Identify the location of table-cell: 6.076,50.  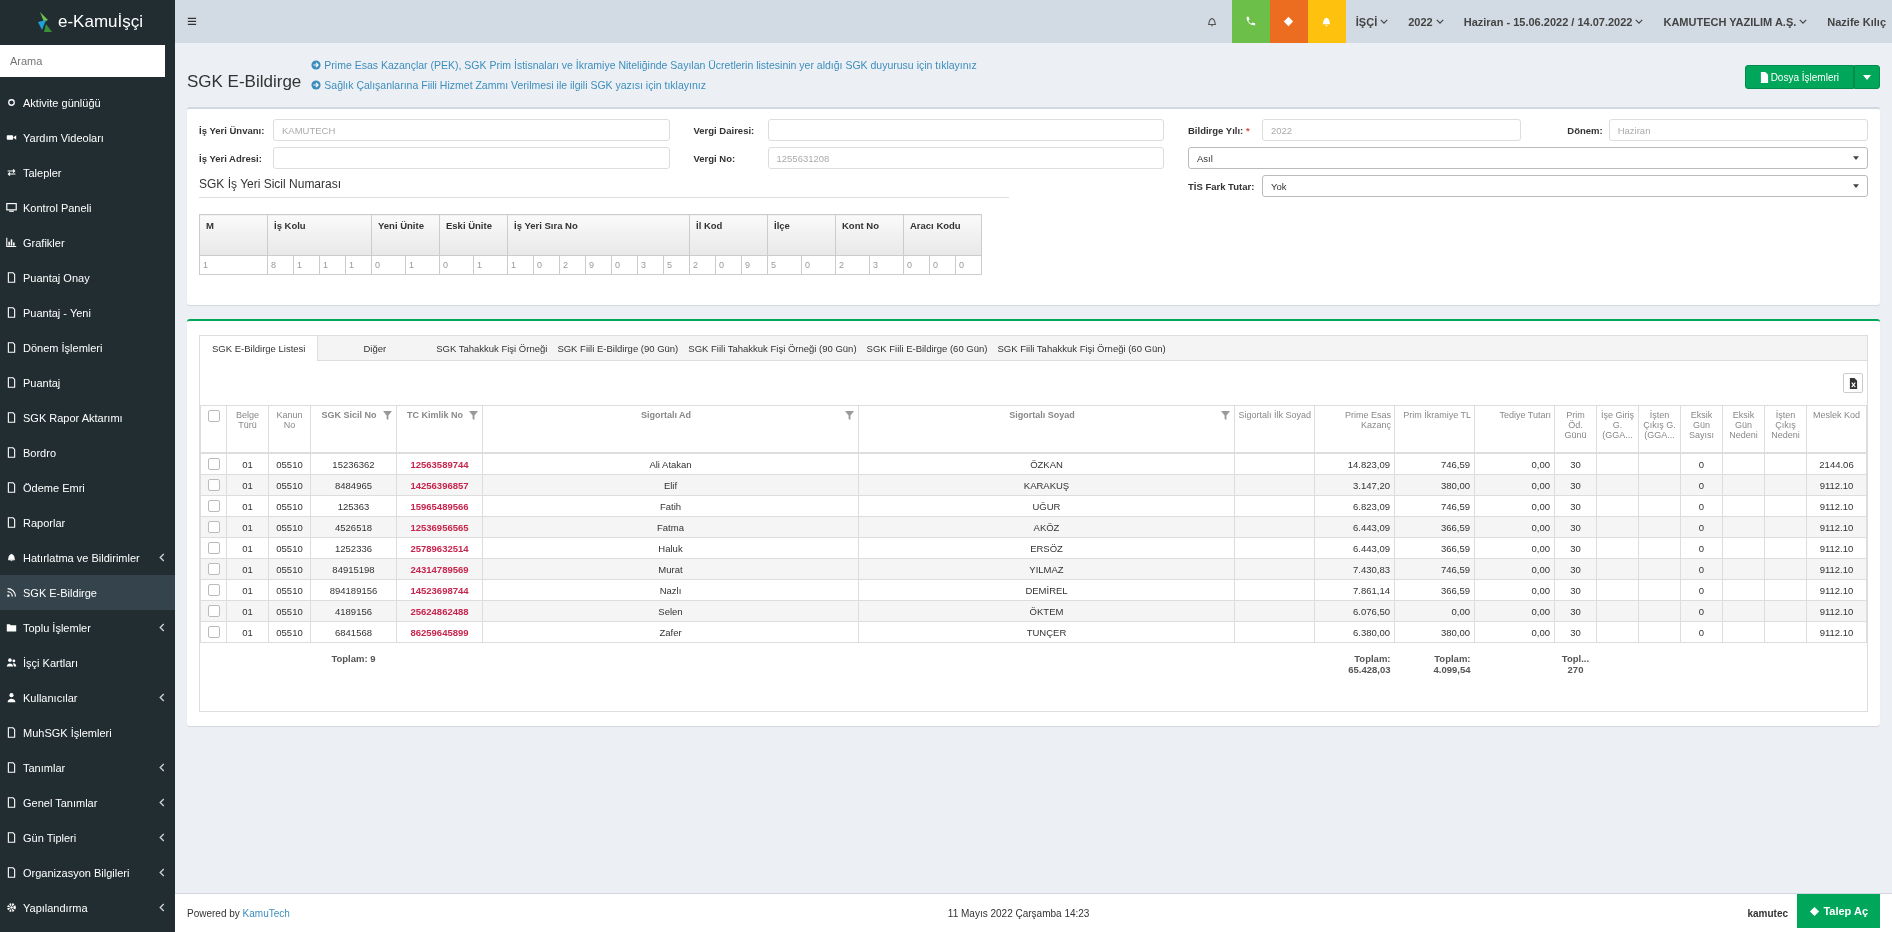
(1371, 611).